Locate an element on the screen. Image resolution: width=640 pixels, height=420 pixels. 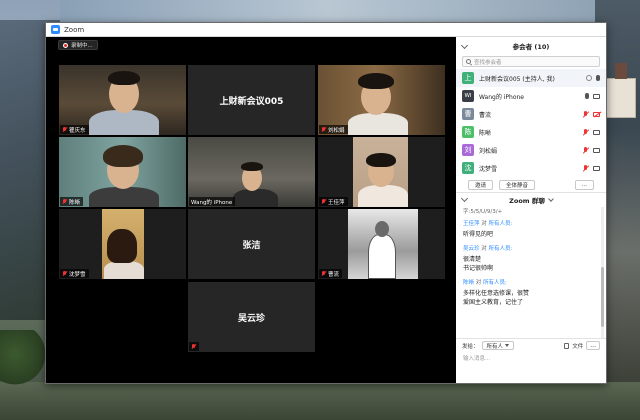
share-status-icon is located at coordinates (589, 78).